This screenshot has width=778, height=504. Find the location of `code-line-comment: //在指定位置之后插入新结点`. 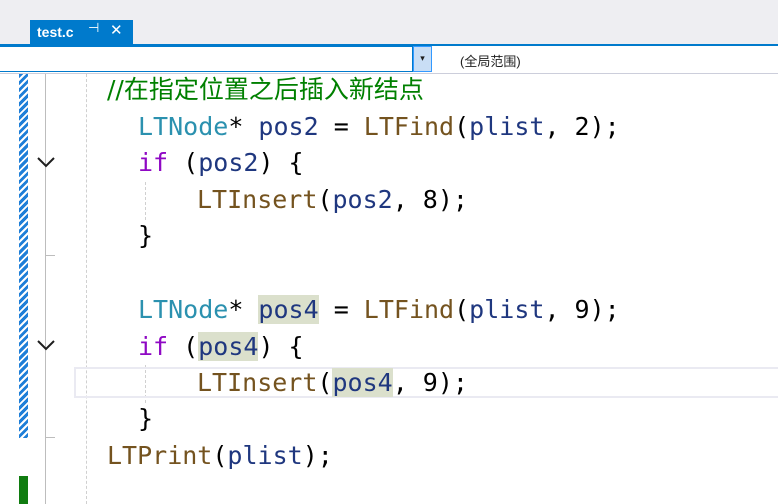

code-line-comment: //在指定位置之后插入新结点 is located at coordinates (265, 90).